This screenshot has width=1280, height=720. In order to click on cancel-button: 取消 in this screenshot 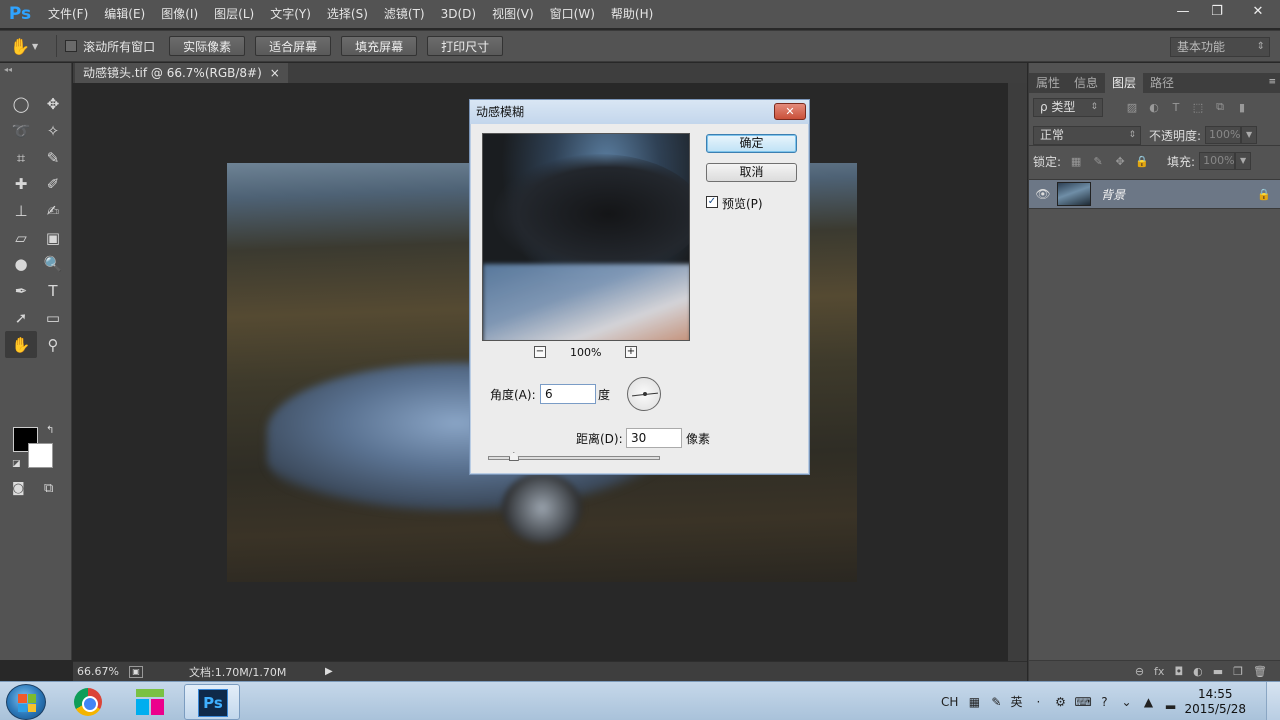, I will do `click(751, 172)`.